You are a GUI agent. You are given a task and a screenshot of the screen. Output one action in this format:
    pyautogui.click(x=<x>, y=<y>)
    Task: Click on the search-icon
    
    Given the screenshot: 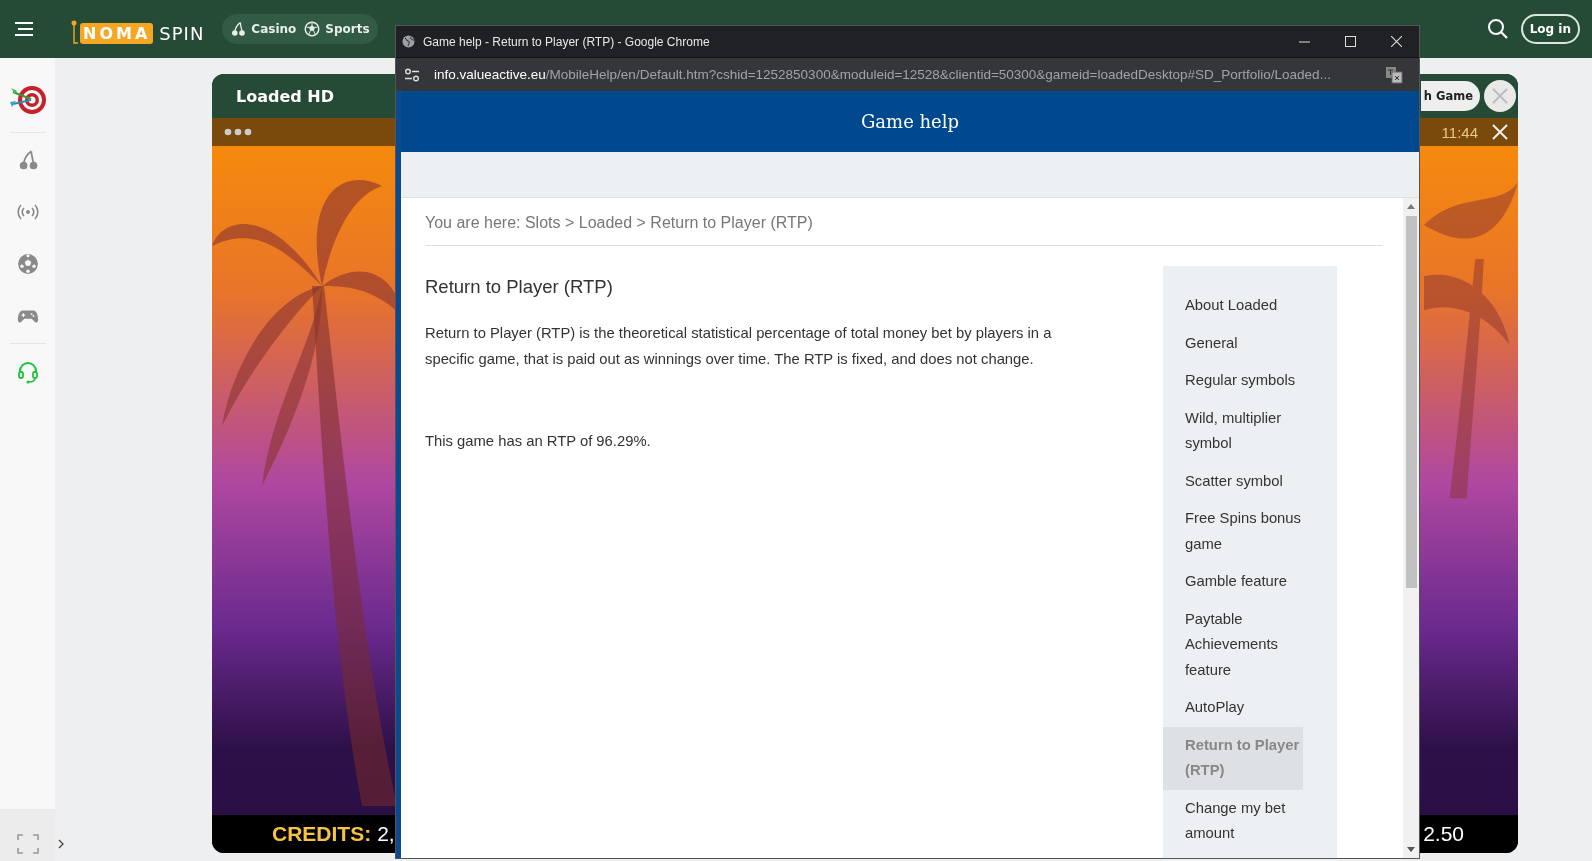 What is the action you would take?
    pyautogui.click(x=1497, y=29)
    